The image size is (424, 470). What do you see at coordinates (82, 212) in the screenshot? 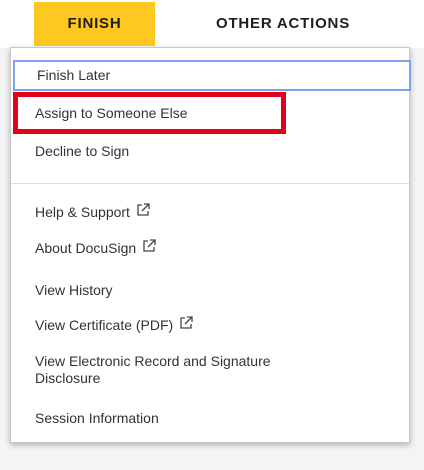
I see `menu-item-label: Help & Support` at bounding box center [82, 212].